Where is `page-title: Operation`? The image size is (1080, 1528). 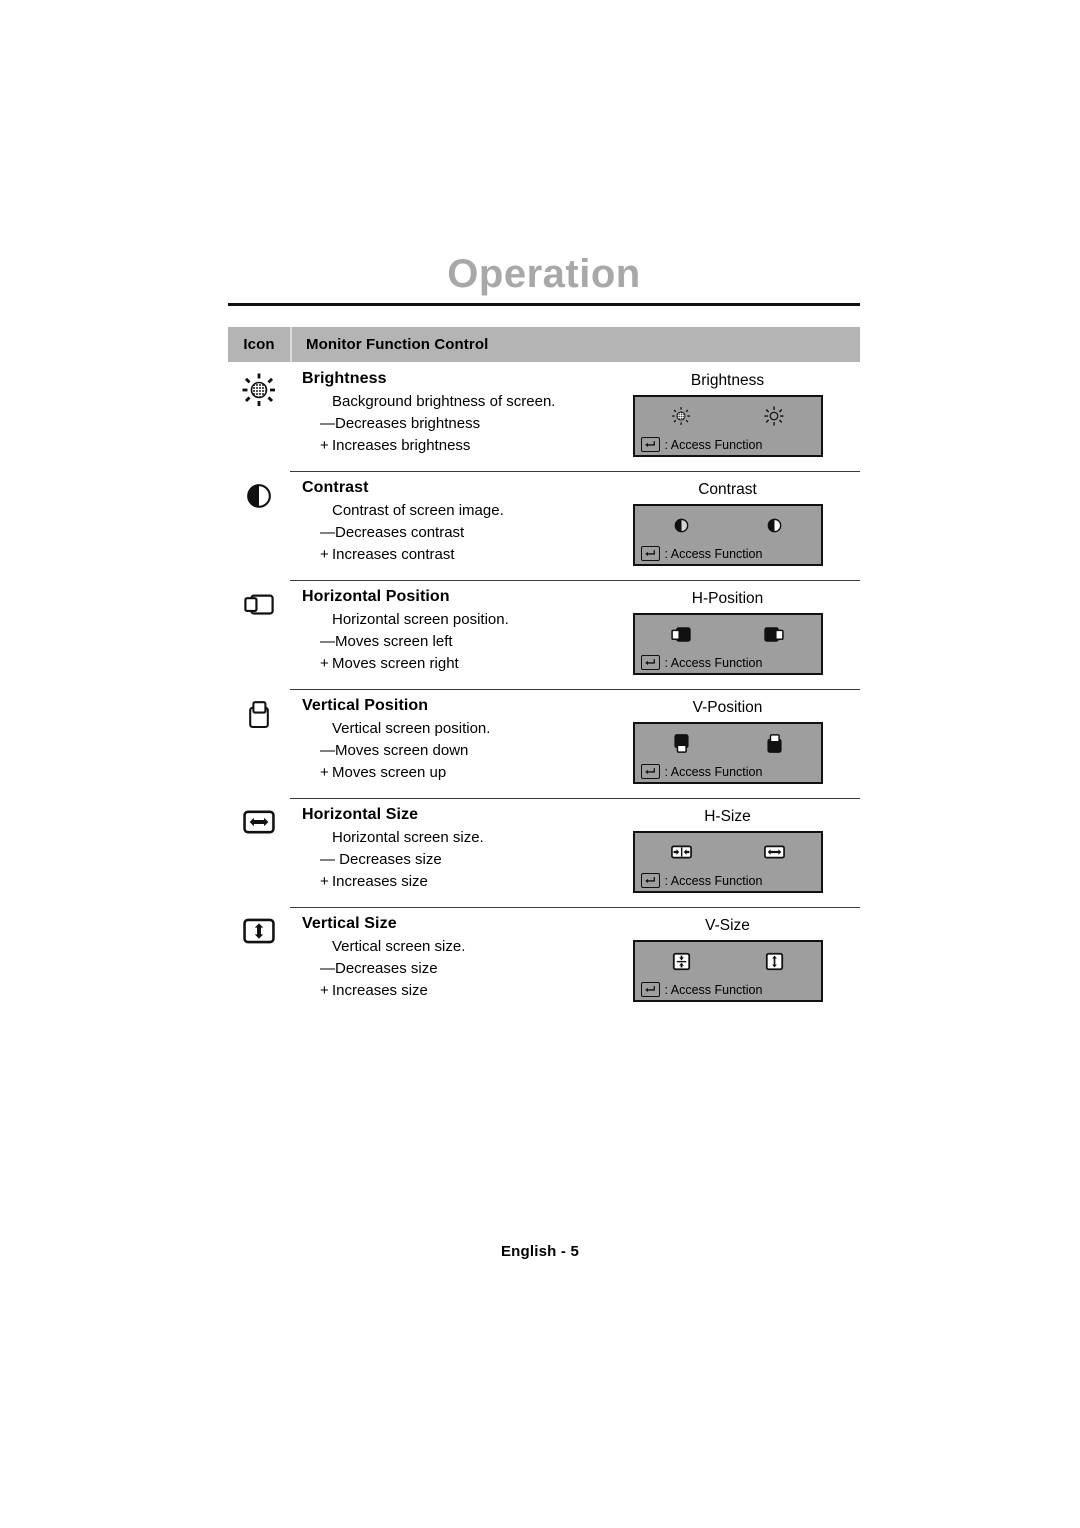 page-title: Operation is located at coordinates (544, 274).